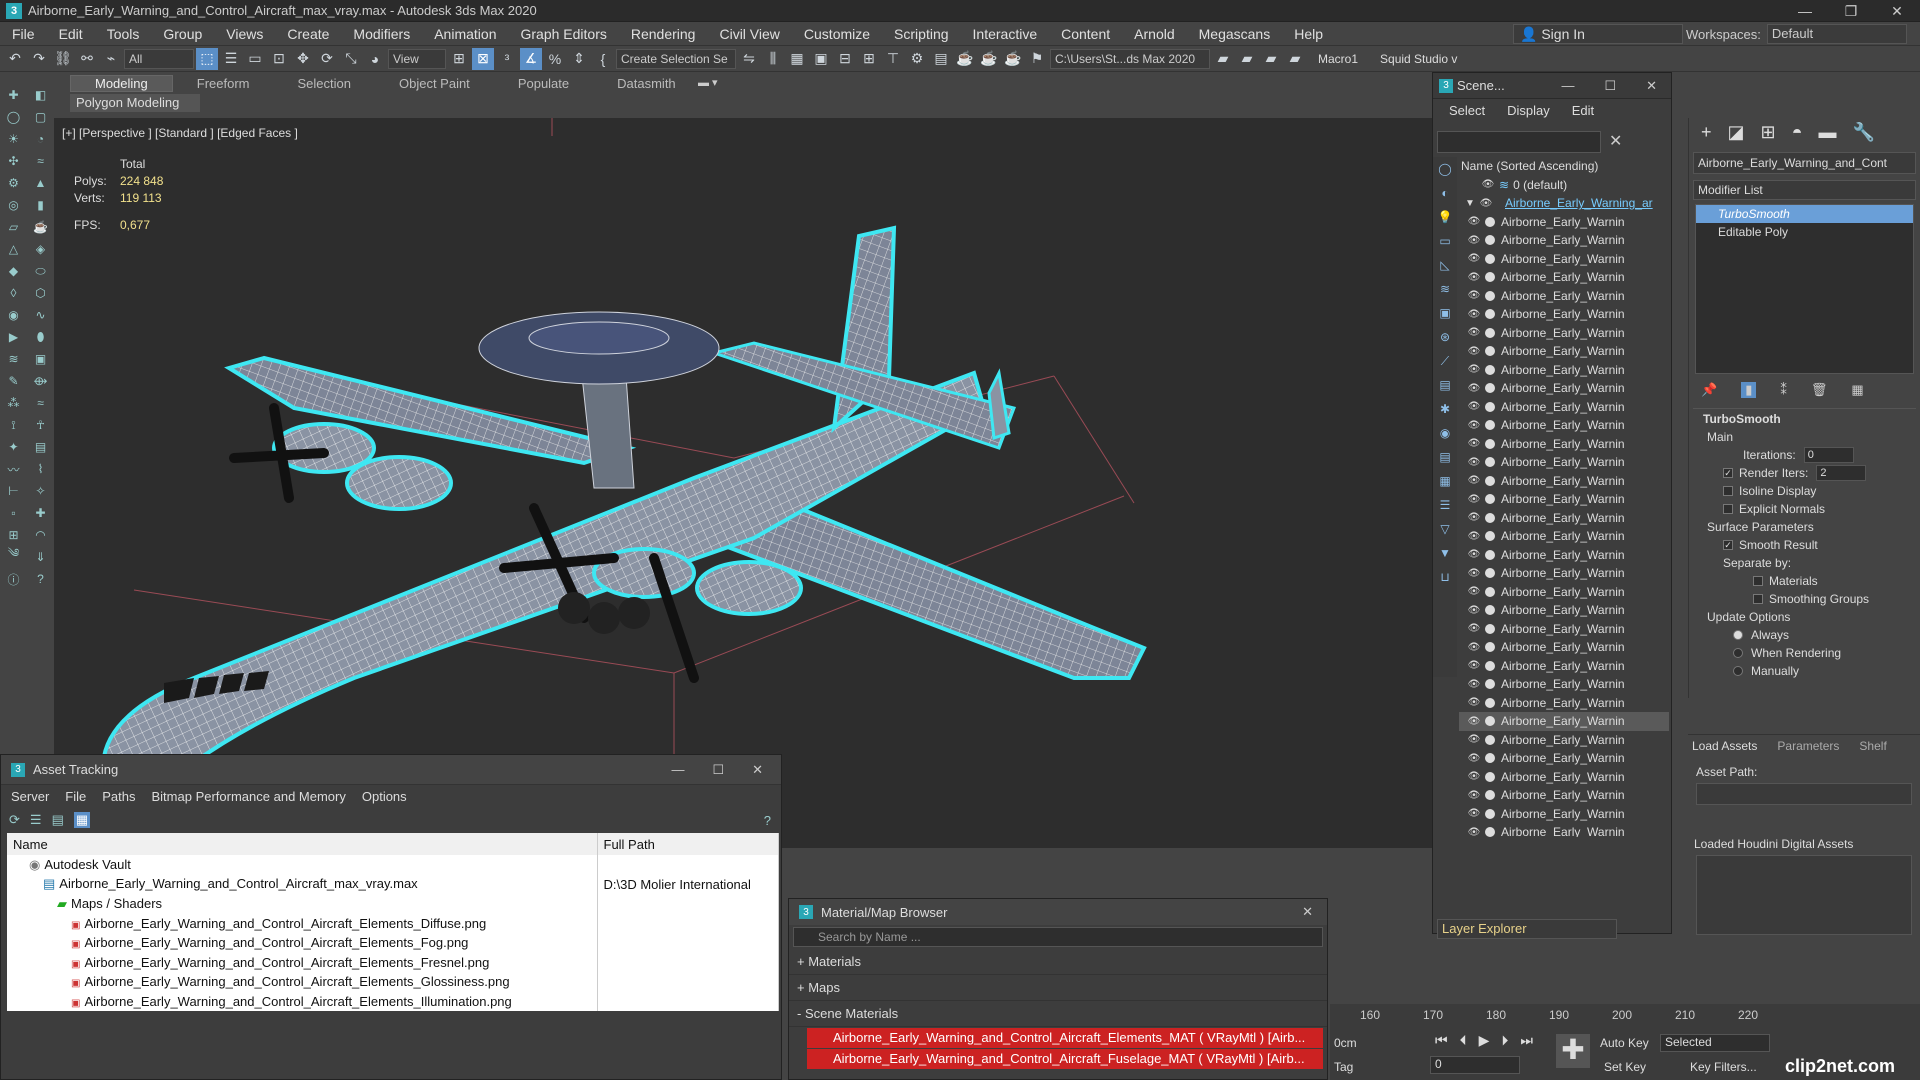 This screenshot has width=1920, height=1080. Describe the element at coordinates (603, 59) in the screenshot. I see `named-selection-icon: {` at that location.